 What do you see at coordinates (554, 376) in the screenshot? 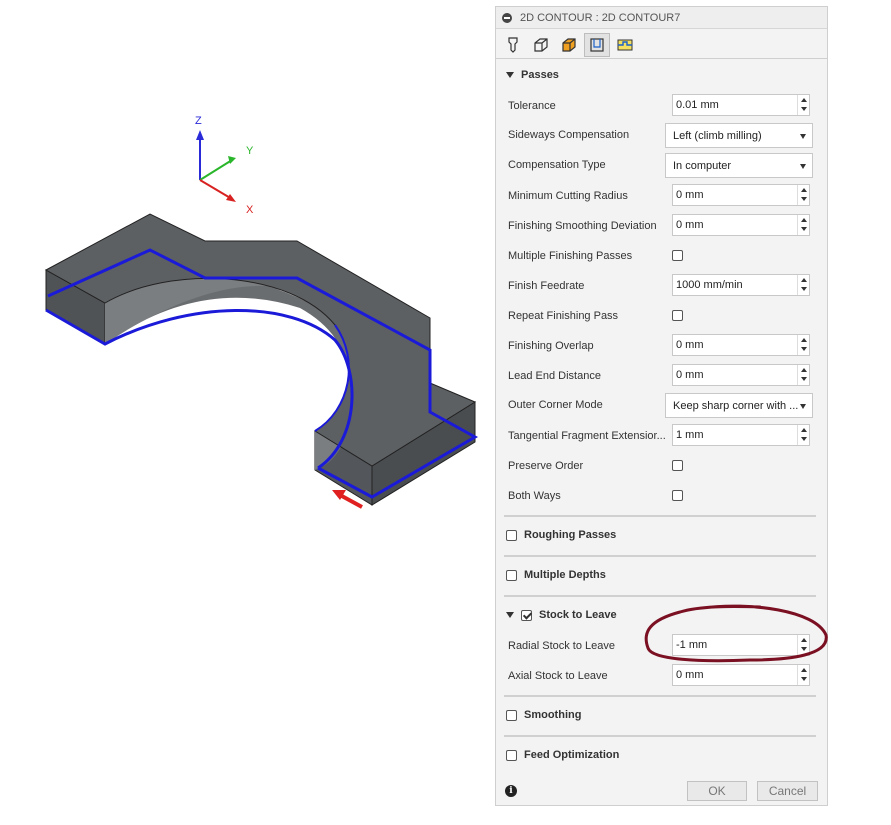
I see `lead-end-distance-label: Lead End Distance` at bounding box center [554, 376].